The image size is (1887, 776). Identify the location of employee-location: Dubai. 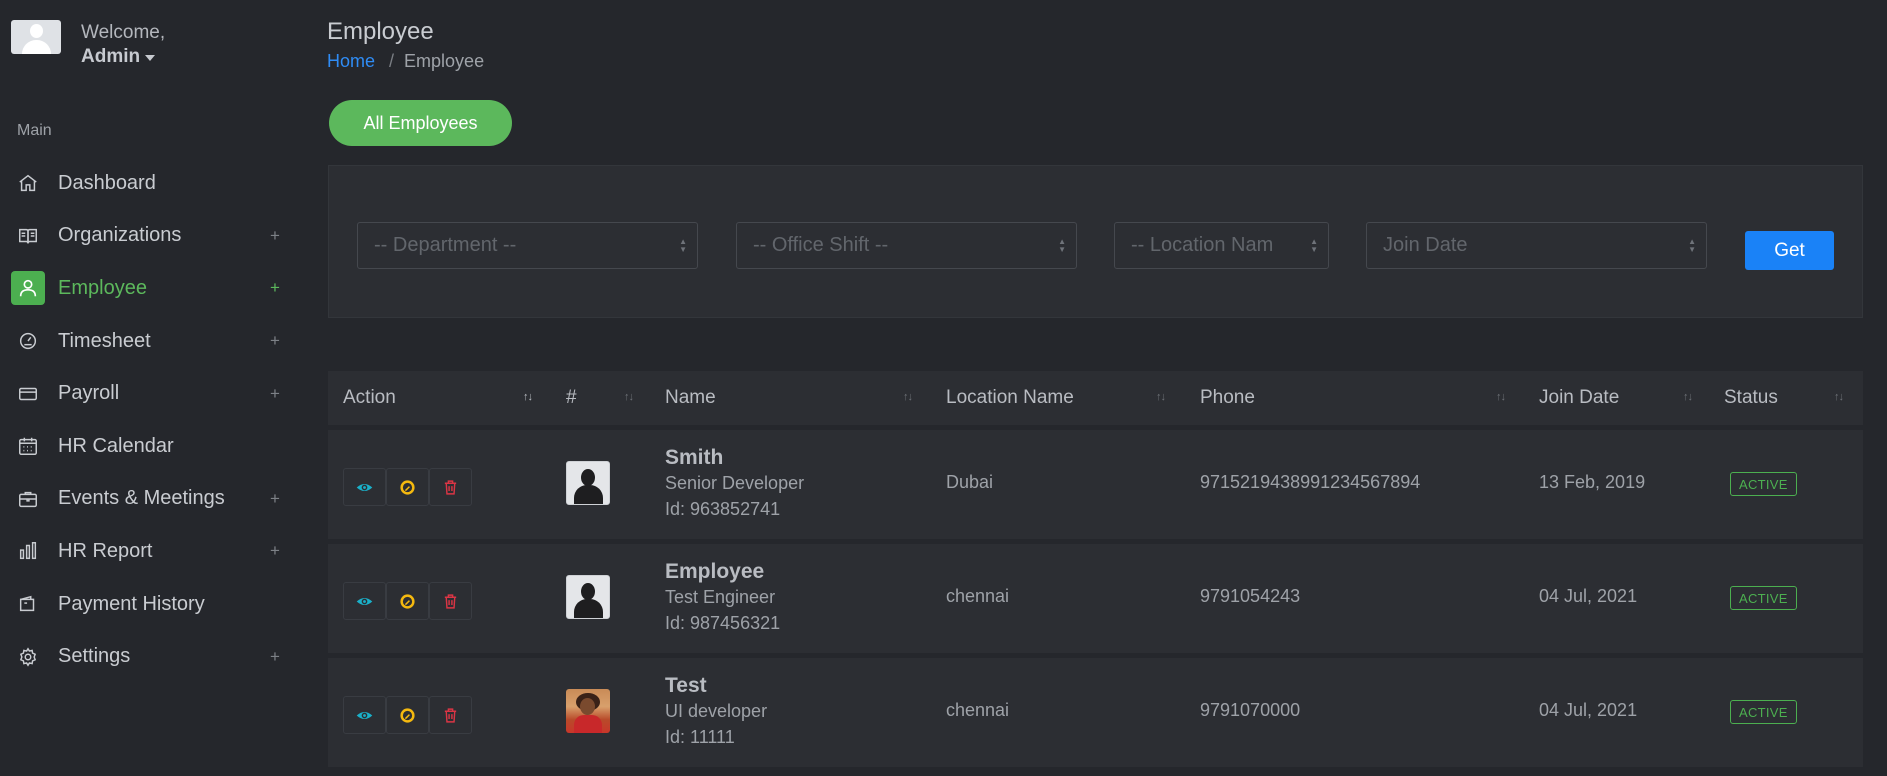
(970, 482).